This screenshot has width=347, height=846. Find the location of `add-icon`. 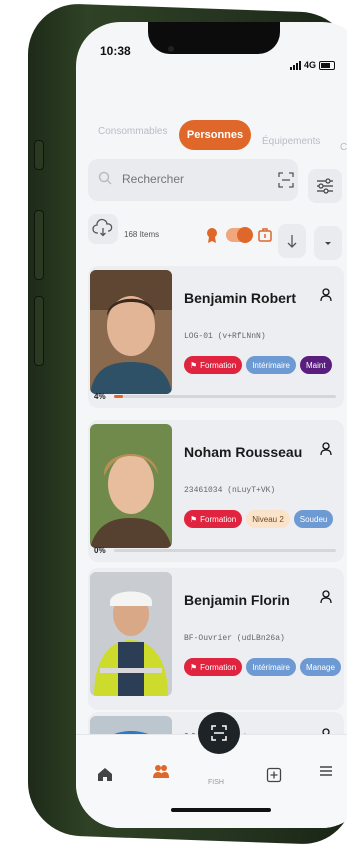

add-icon is located at coordinates (274, 775).